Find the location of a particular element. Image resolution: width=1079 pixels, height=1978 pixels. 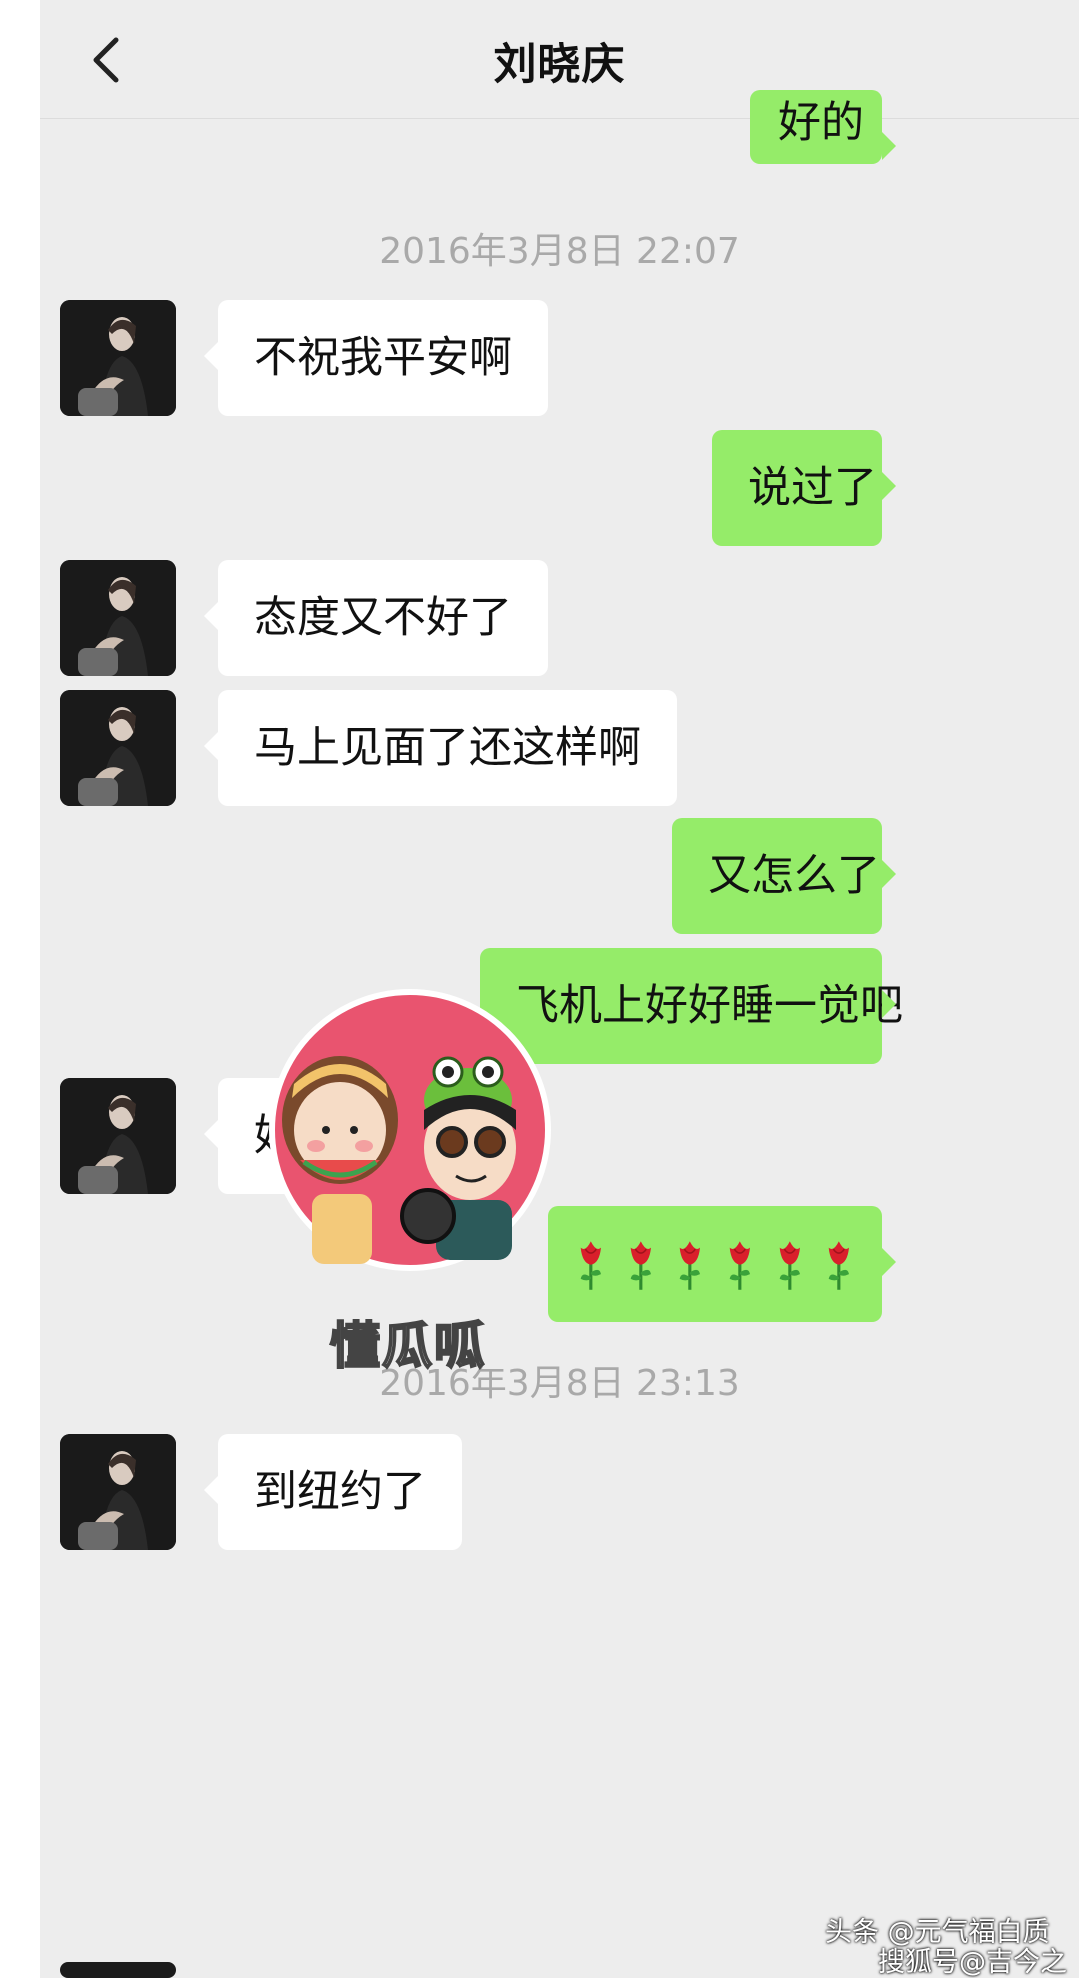

message-bubble-incoming: 态度又不好了 is located at coordinates (376, 618).